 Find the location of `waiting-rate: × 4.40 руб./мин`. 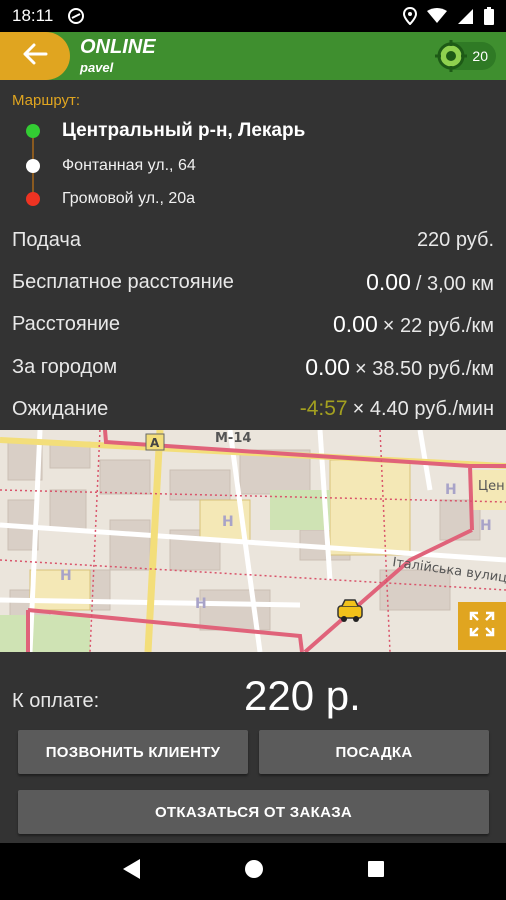

waiting-rate: × 4.40 руб./мин is located at coordinates (423, 409).